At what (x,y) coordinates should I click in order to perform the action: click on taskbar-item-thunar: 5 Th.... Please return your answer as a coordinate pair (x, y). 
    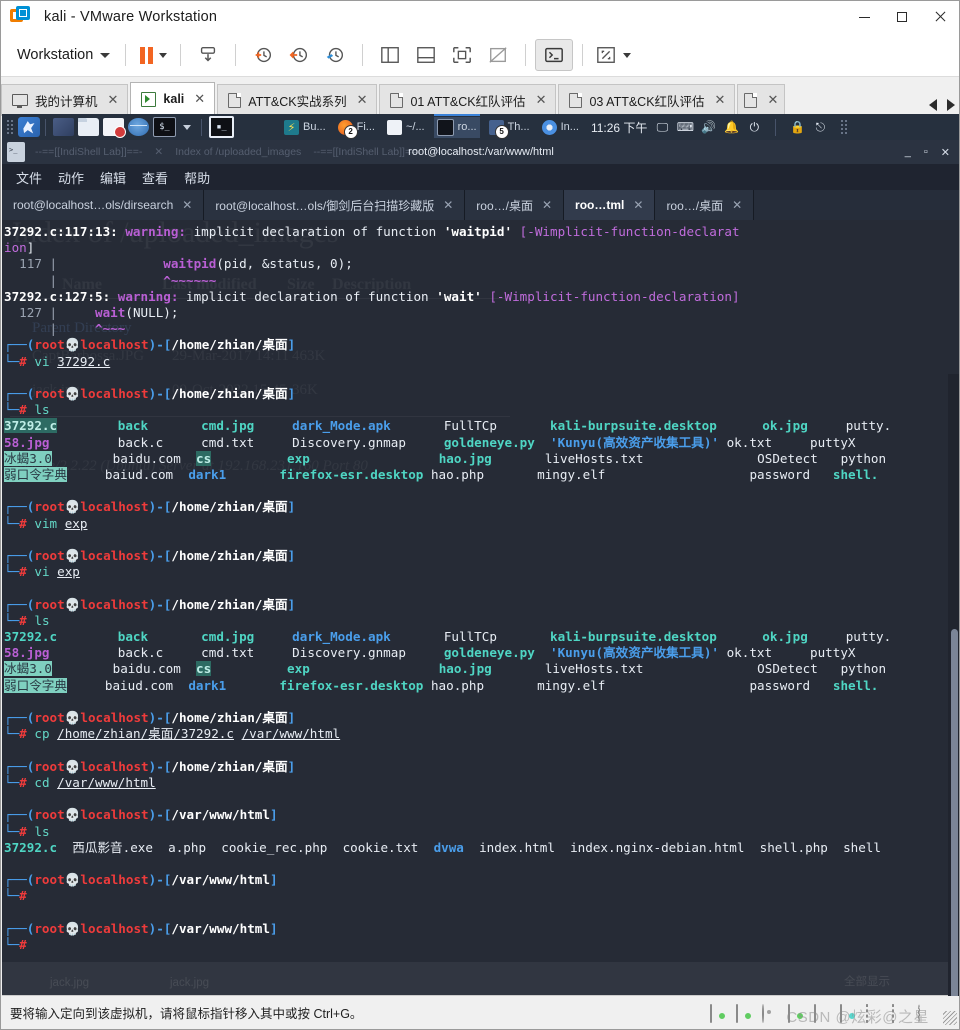
    Looking at the image, I should click on (509, 128).